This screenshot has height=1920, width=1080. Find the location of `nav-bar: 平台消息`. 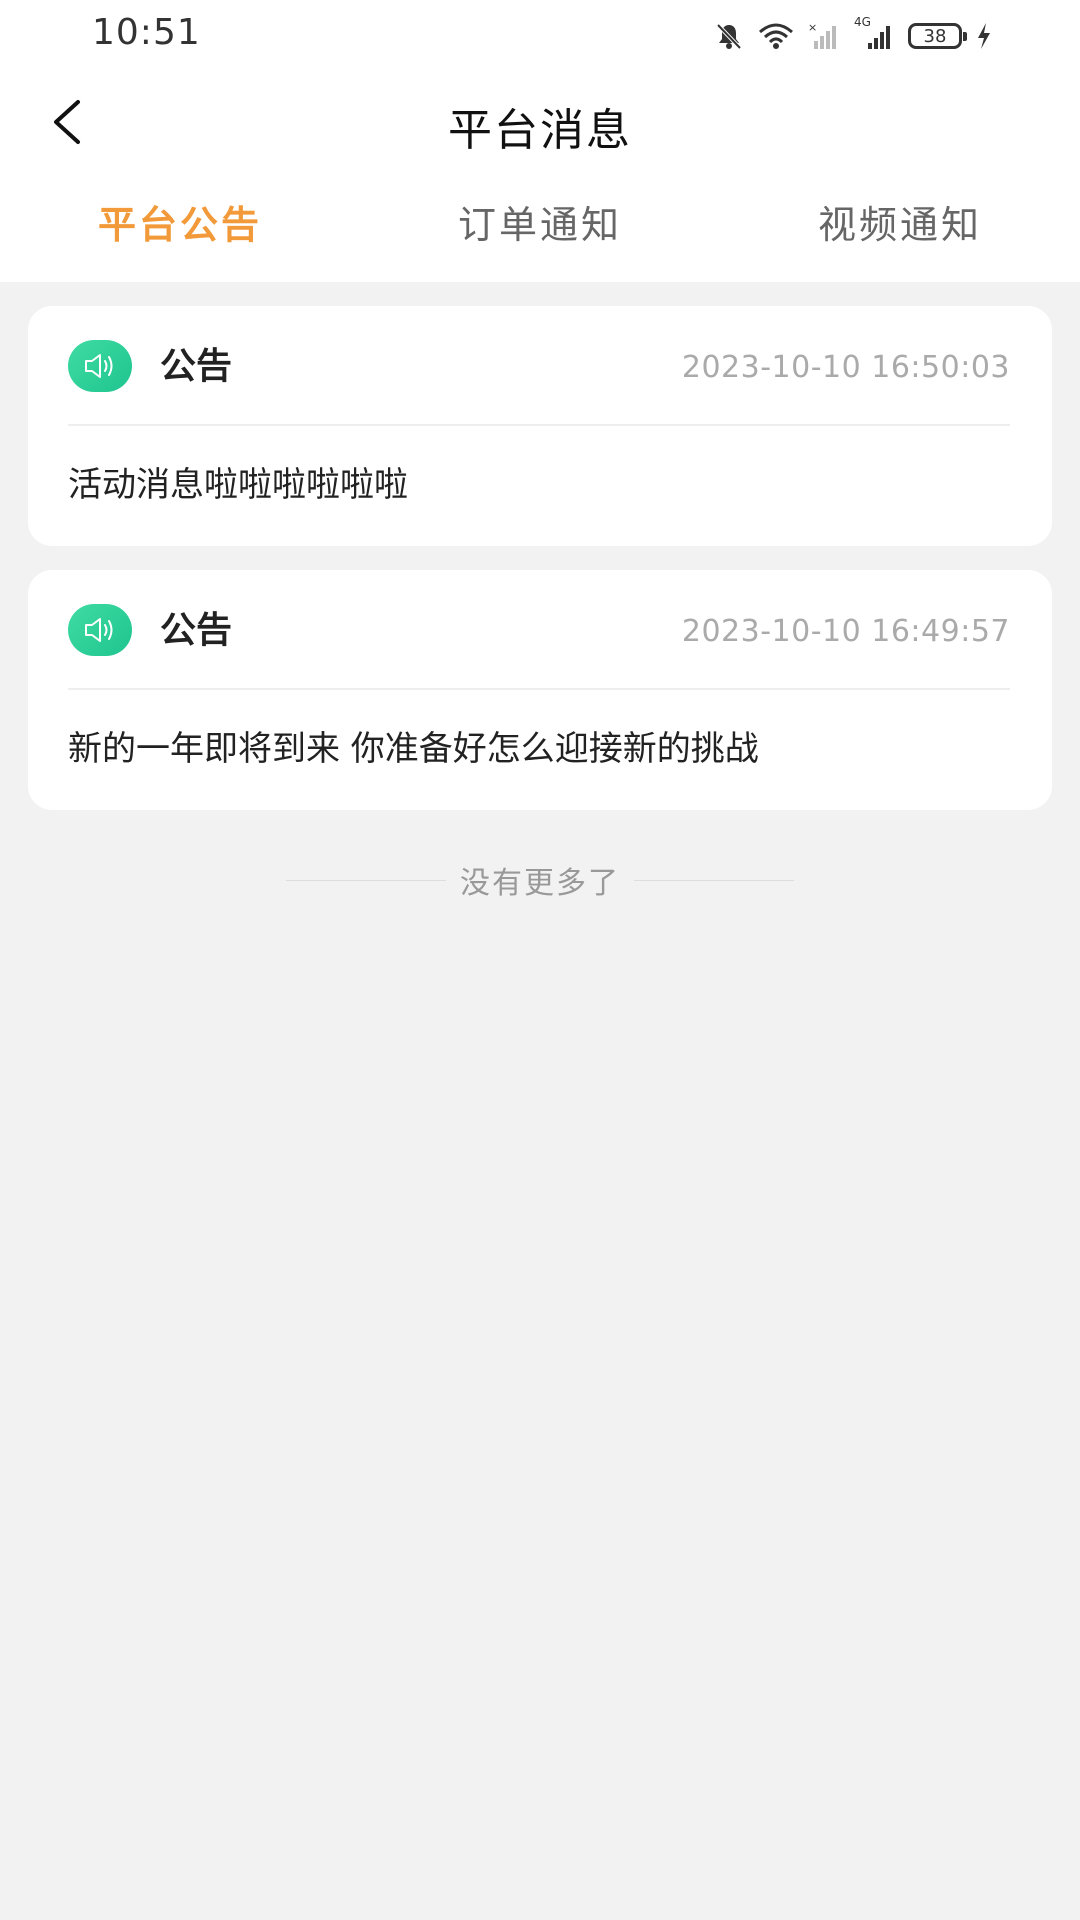

nav-bar: 平台消息 is located at coordinates (540, 122).